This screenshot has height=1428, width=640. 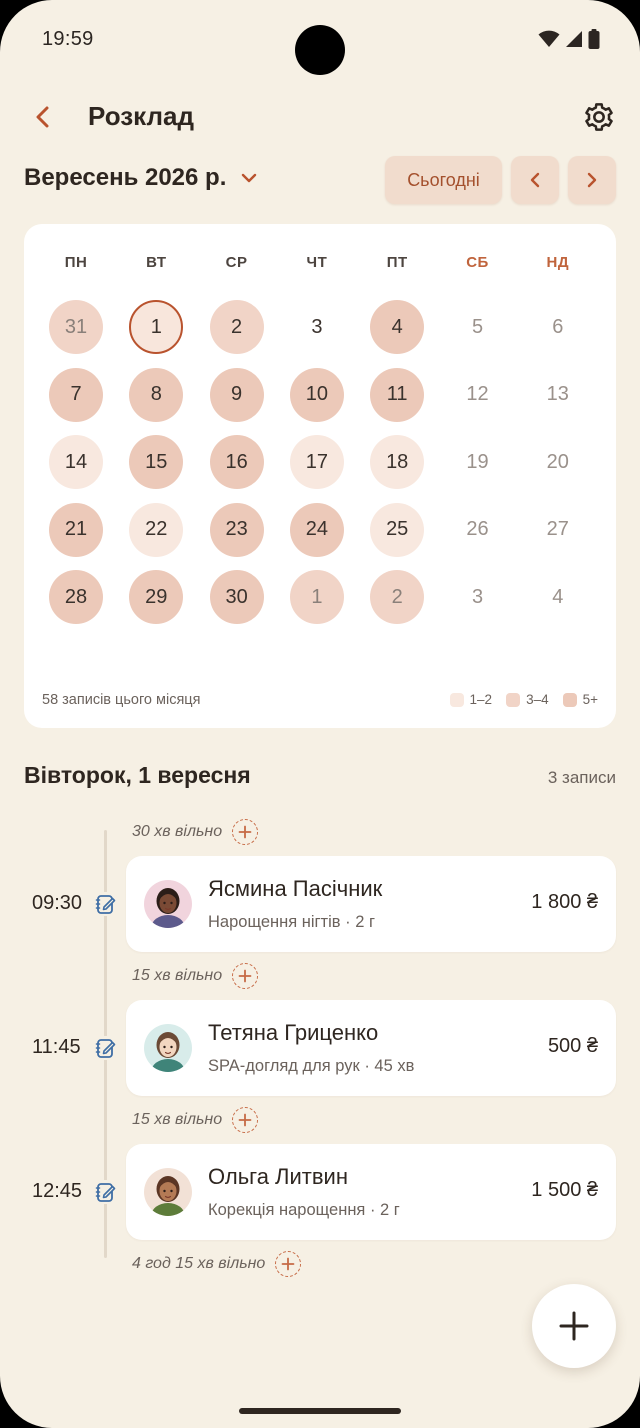 What do you see at coordinates (397, 529) in the screenshot?
I see `calendar-day: 25` at bounding box center [397, 529].